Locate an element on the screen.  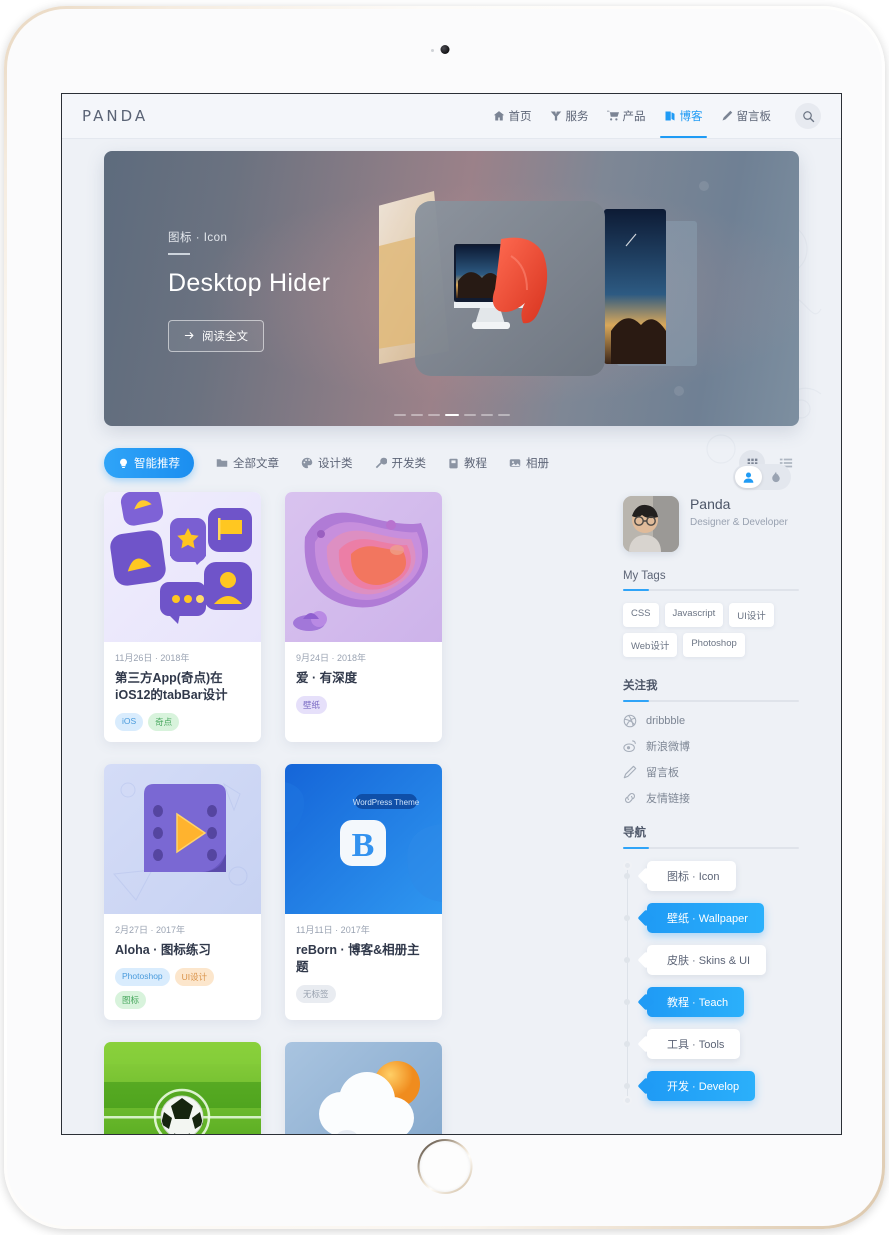
my-tag: Javascript is located at coordinates (694, 615).